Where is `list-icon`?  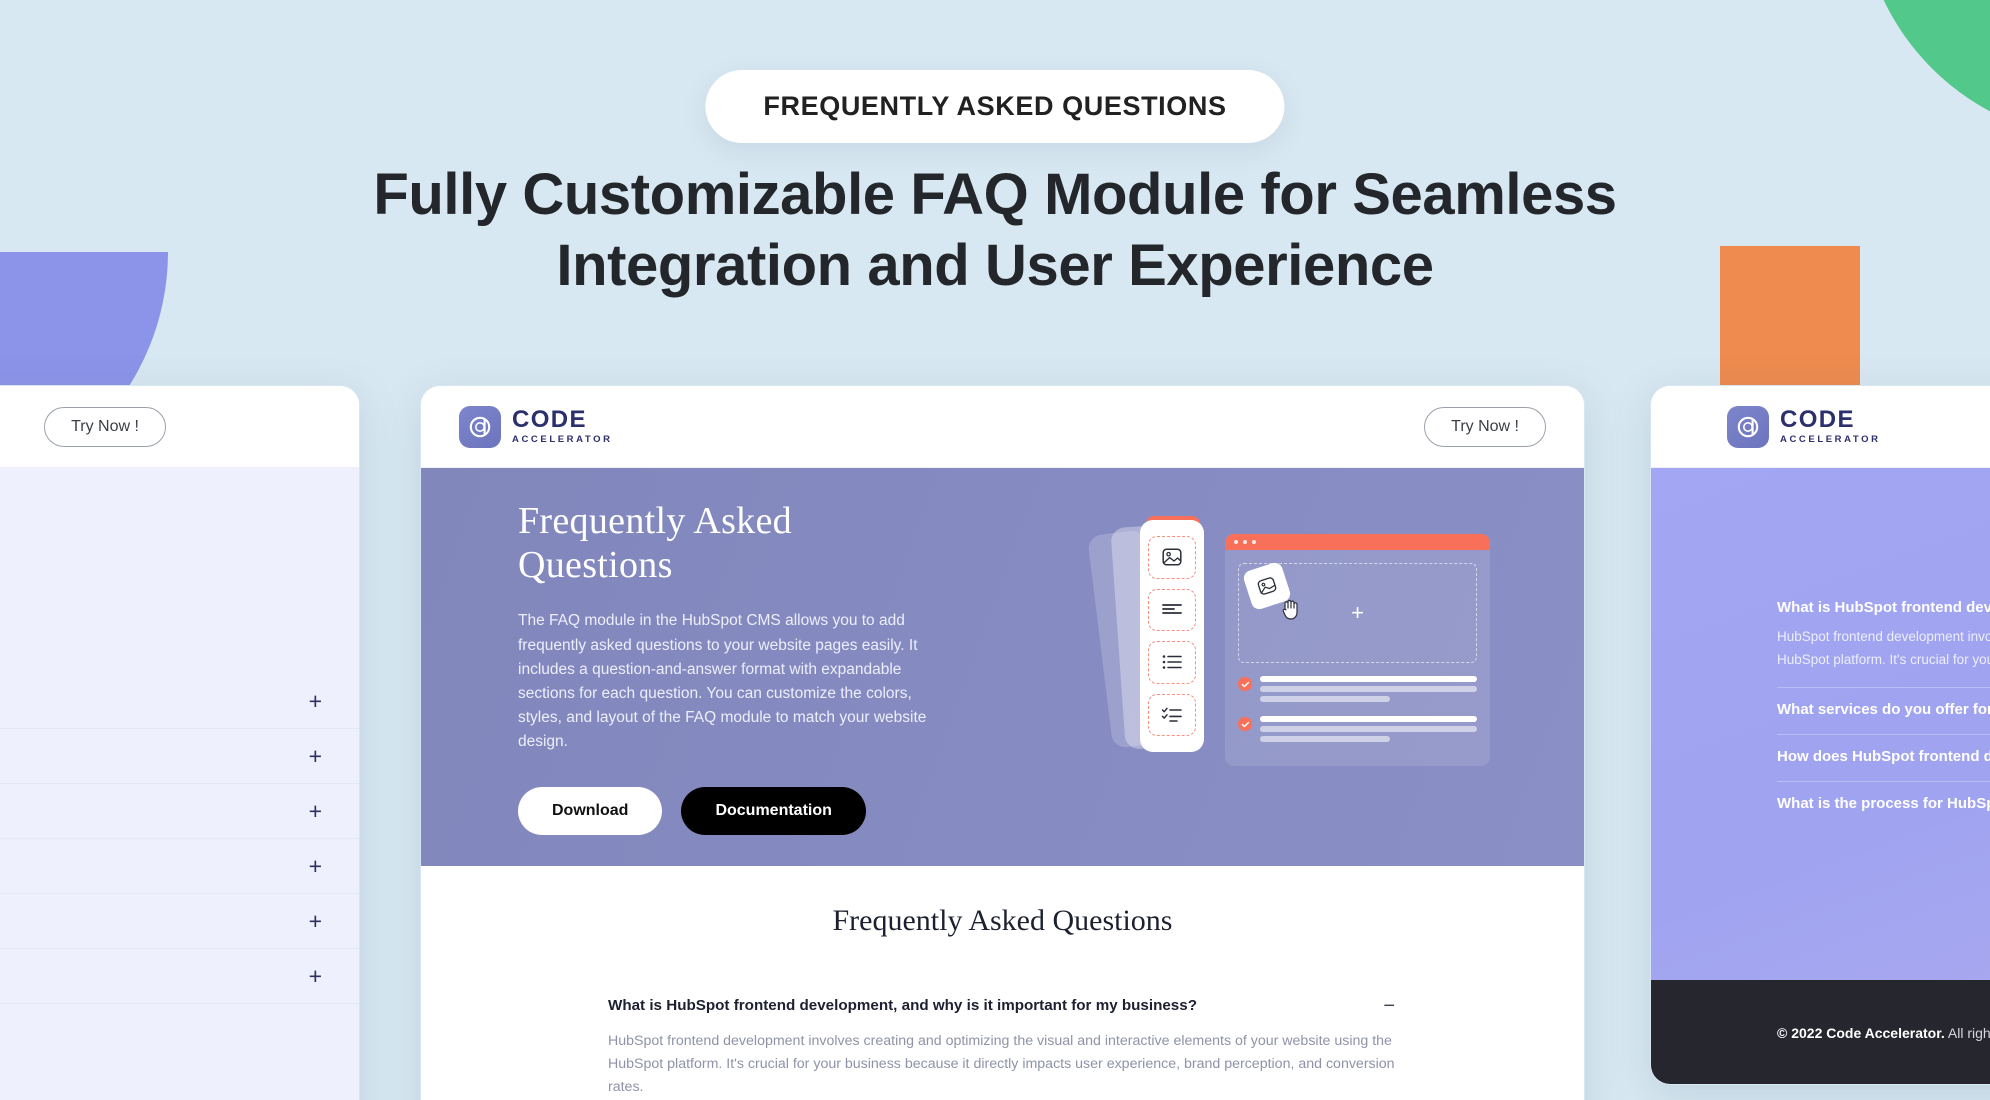 list-icon is located at coordinates (1172, 662).